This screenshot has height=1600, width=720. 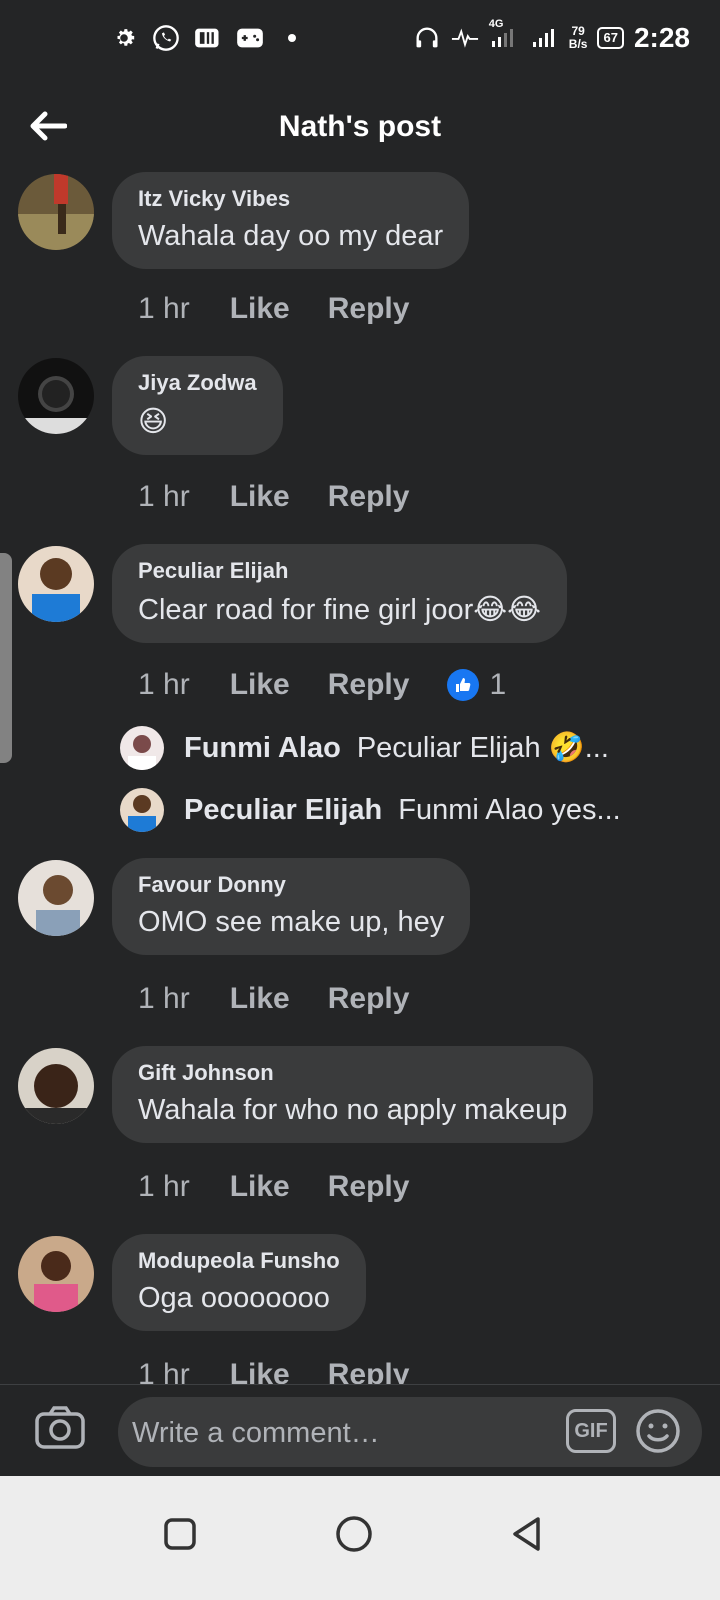 What do you see at coordinates (197, 405) in the screenshot?
I see `comment-bubble: Jiya Zodwa 😆` at bounding box center [197, 405].